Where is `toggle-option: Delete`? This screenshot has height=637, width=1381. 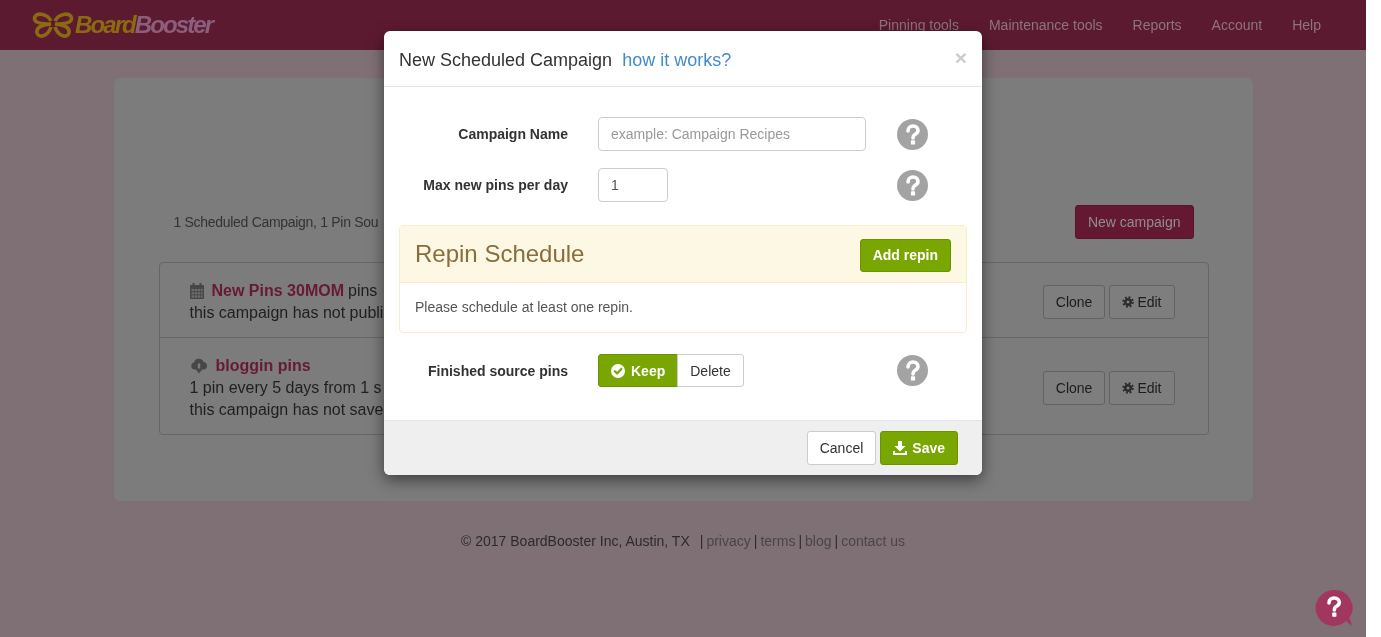
toggle-option: Delete is located at coordinates (710, 370).